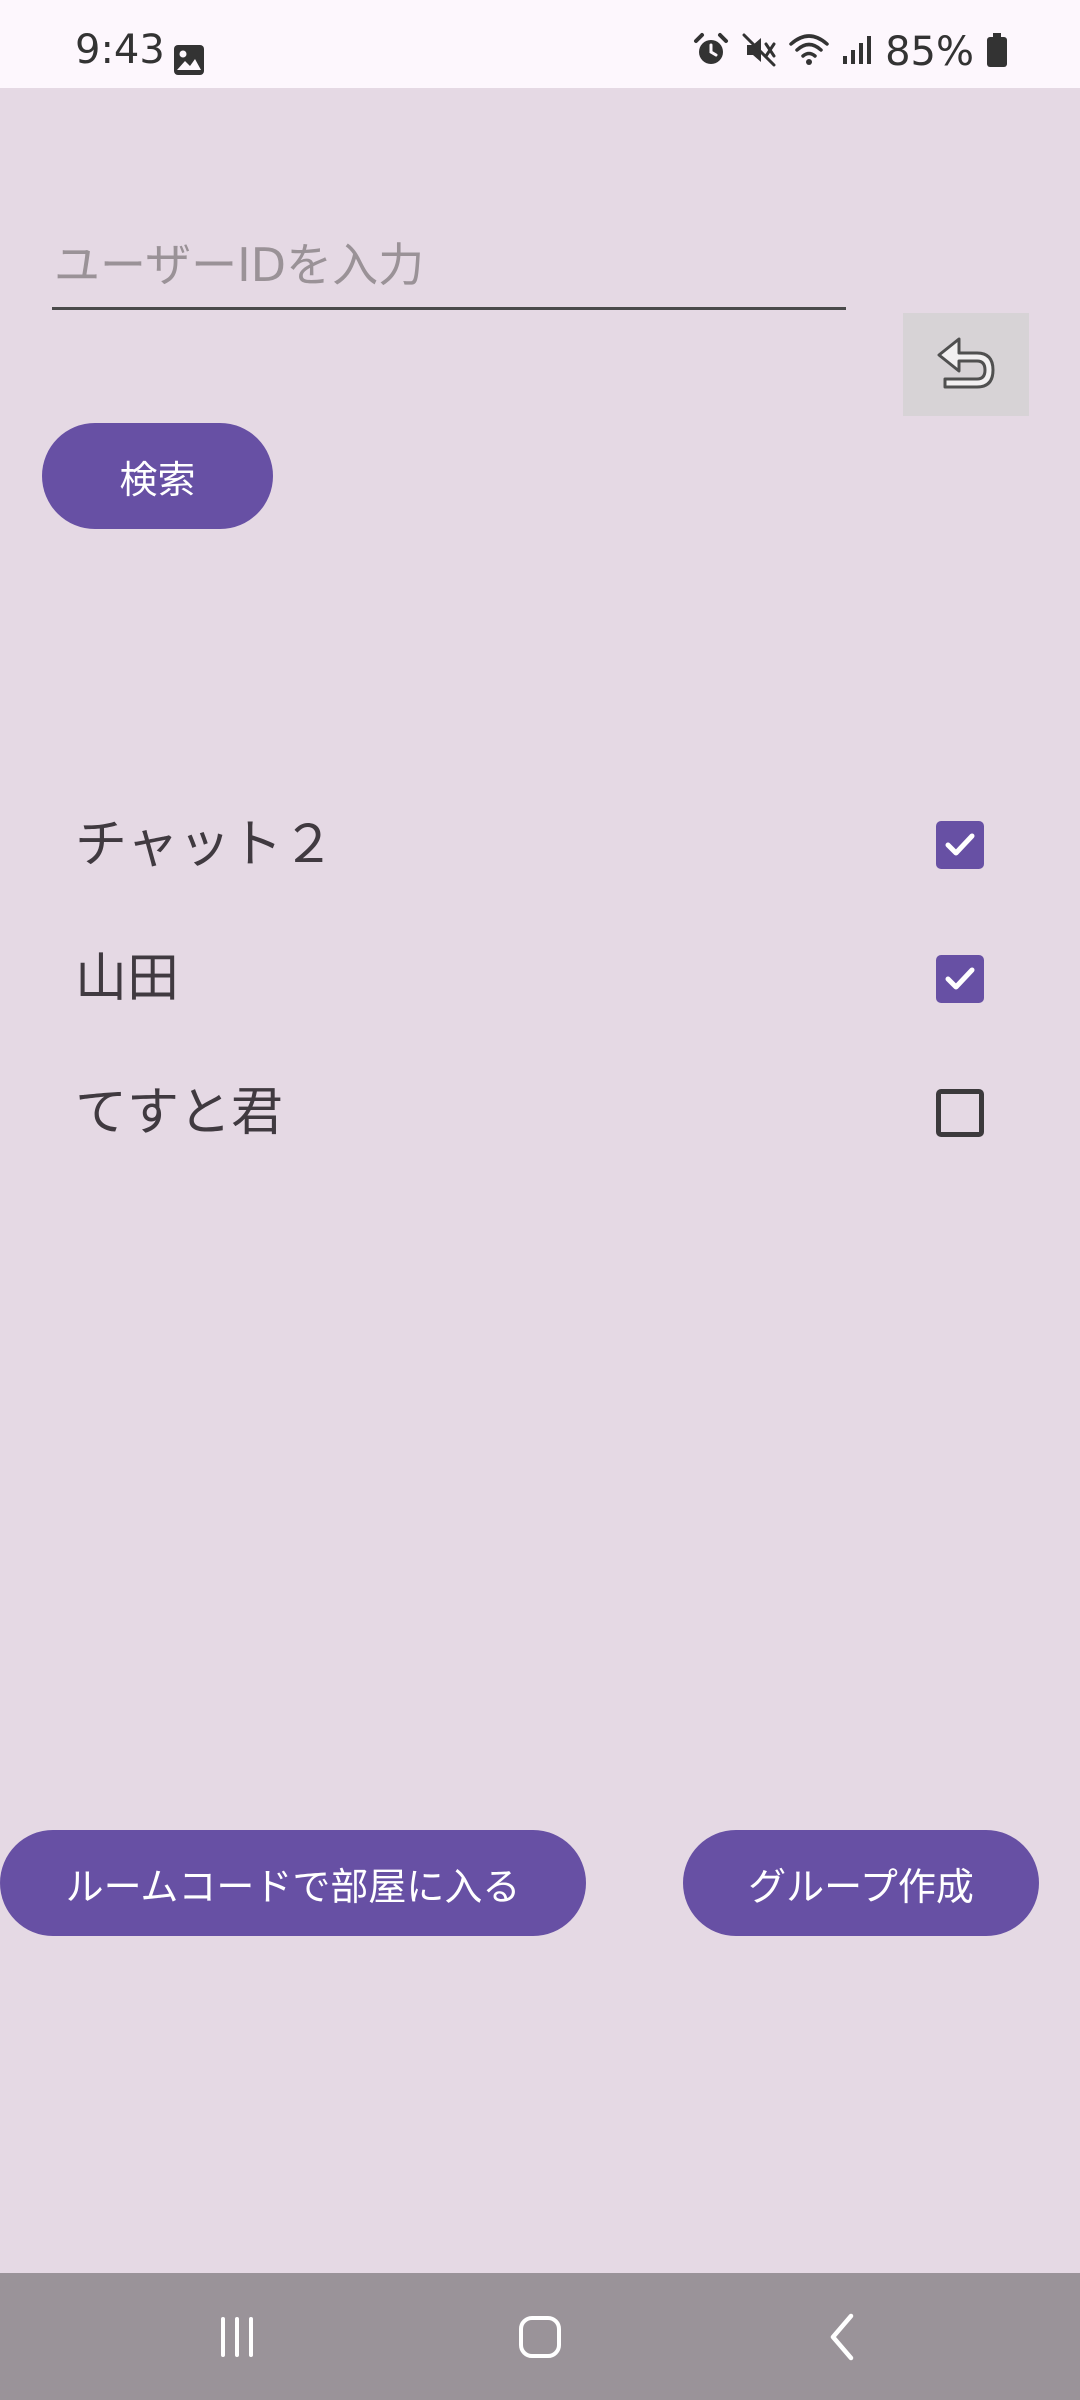 The image size is (1080, 2400). Describe the element at coordinates (293, 1886) in the screenshot. I see `join-room-by-code-label: ルームコードで部屋に入る` at that location.